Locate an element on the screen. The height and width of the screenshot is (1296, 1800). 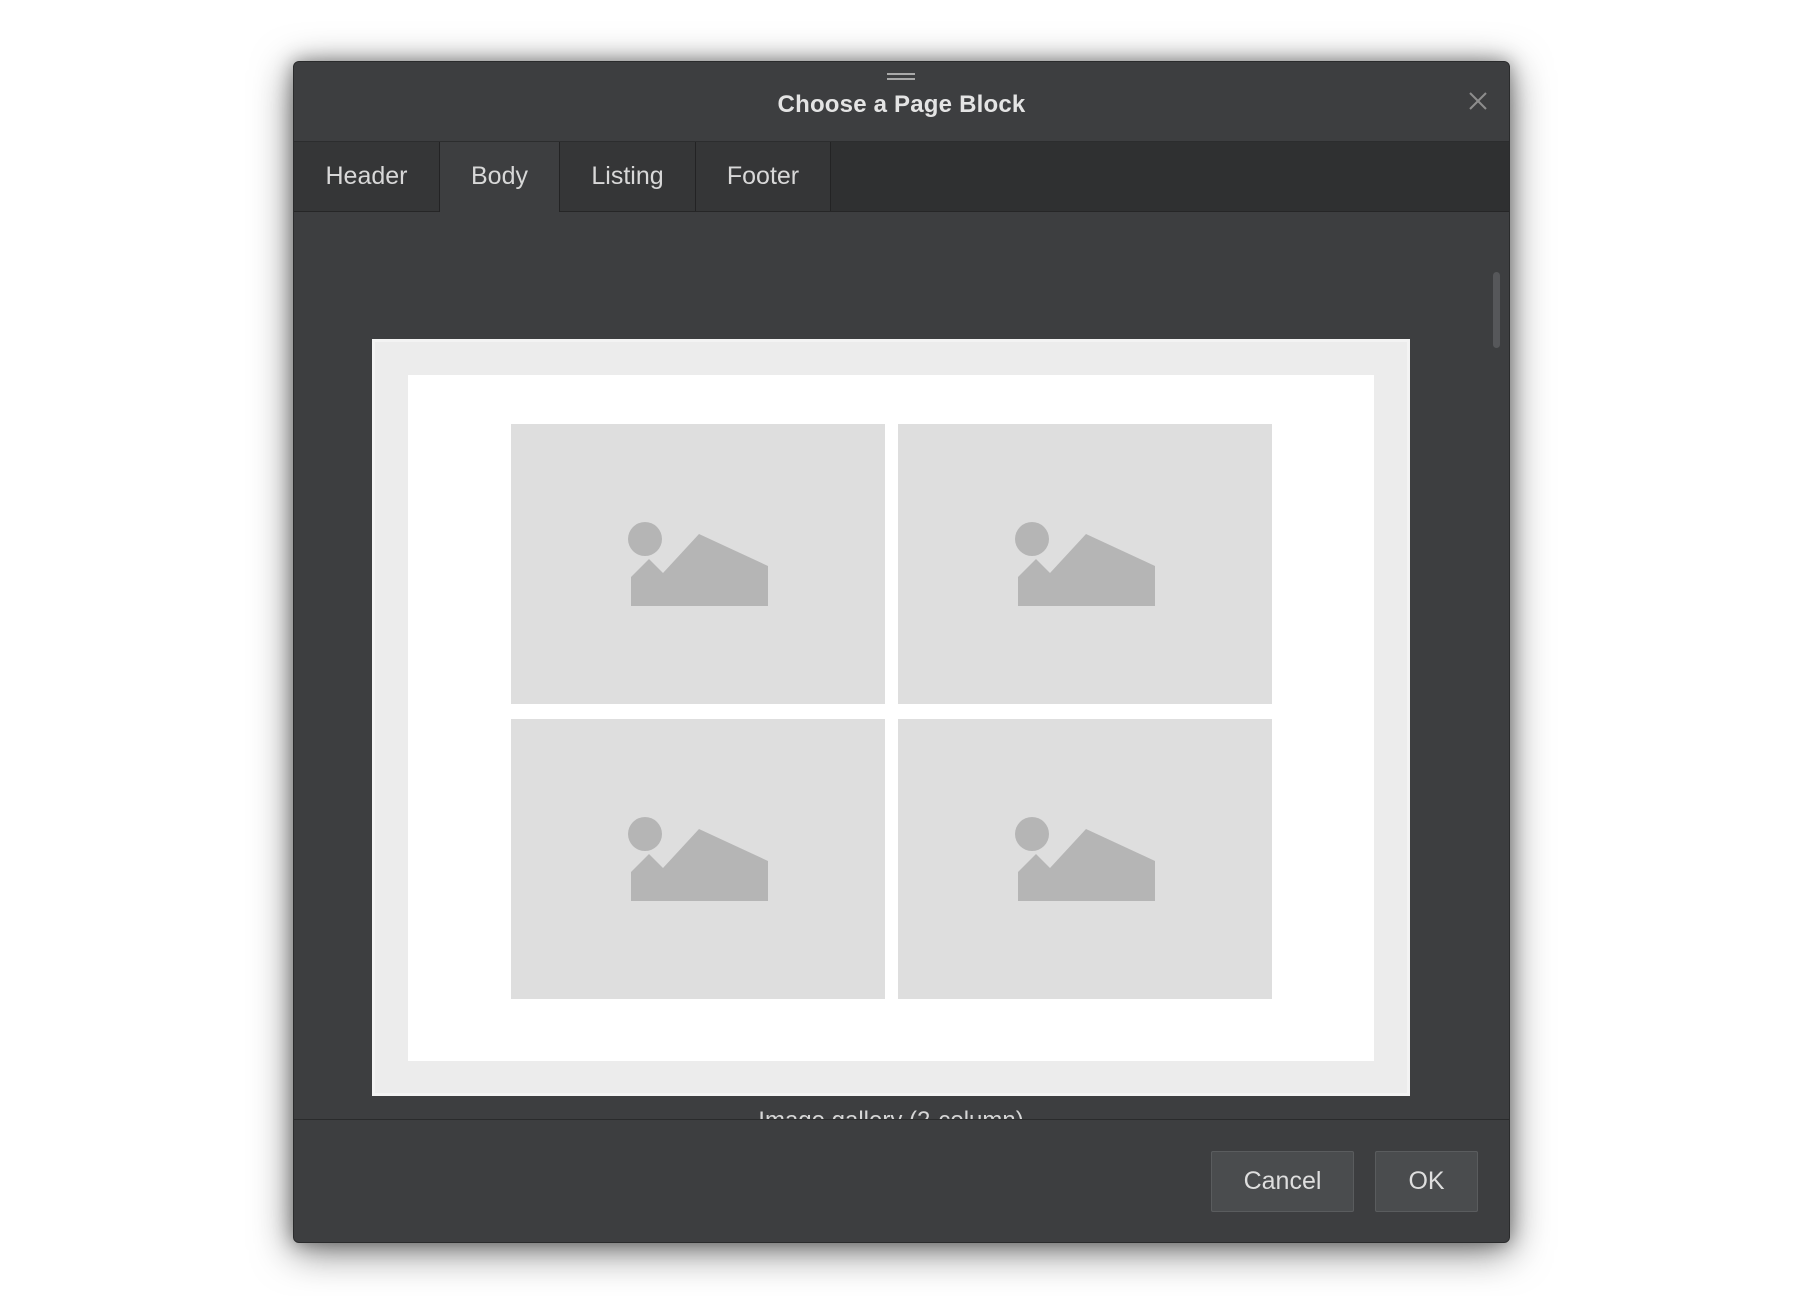
dialog-title: Choose a Page Block is located at coordinates (901, 104).